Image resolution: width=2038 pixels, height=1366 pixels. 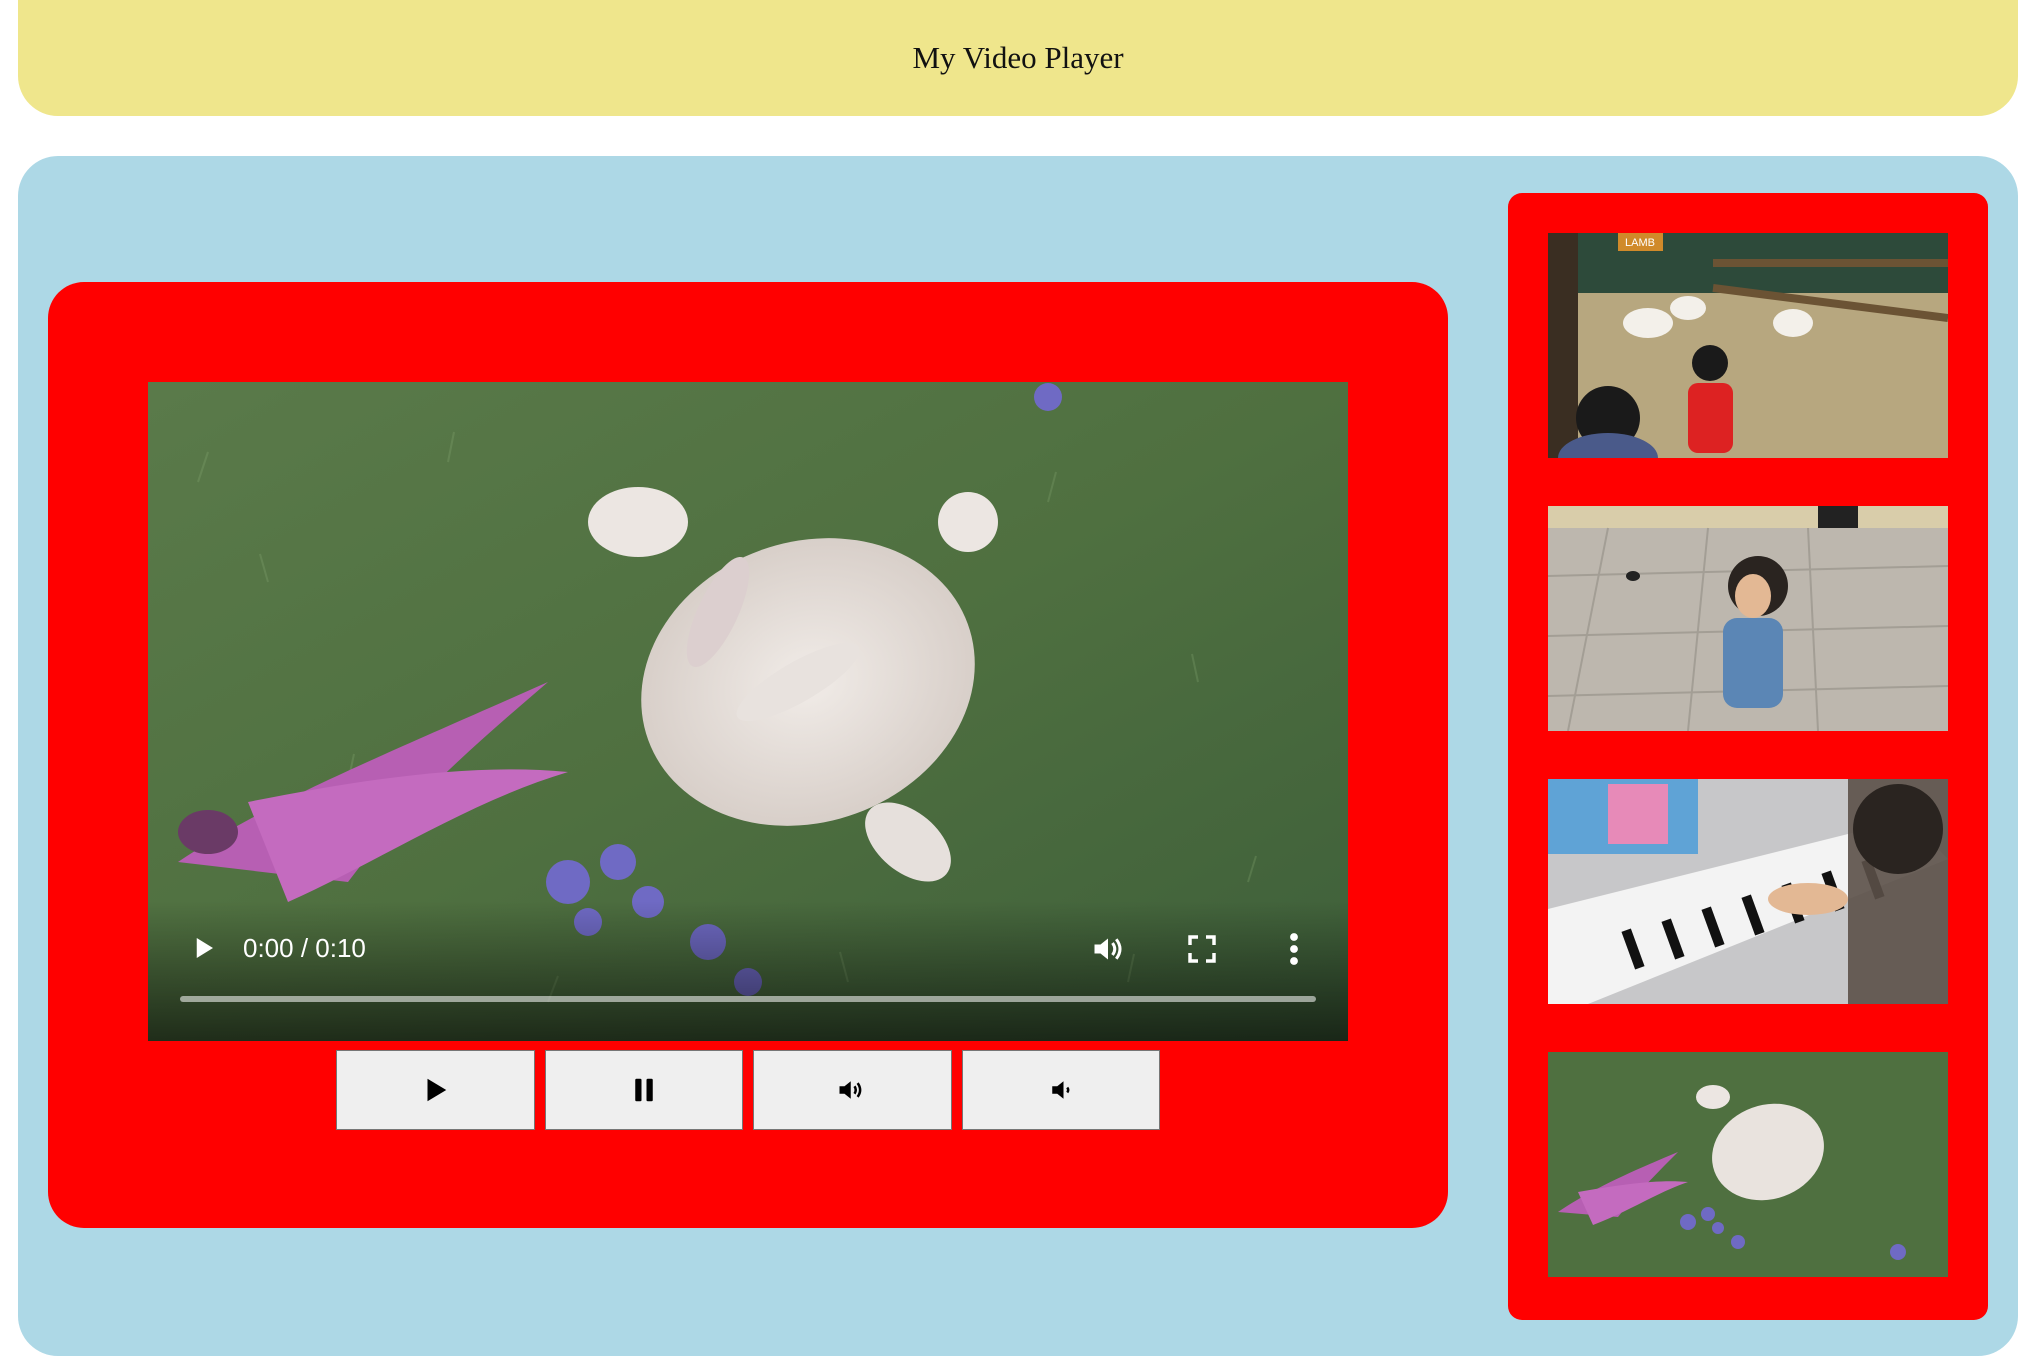 I want to click on custom-controls, so click(x=748, y=1090).